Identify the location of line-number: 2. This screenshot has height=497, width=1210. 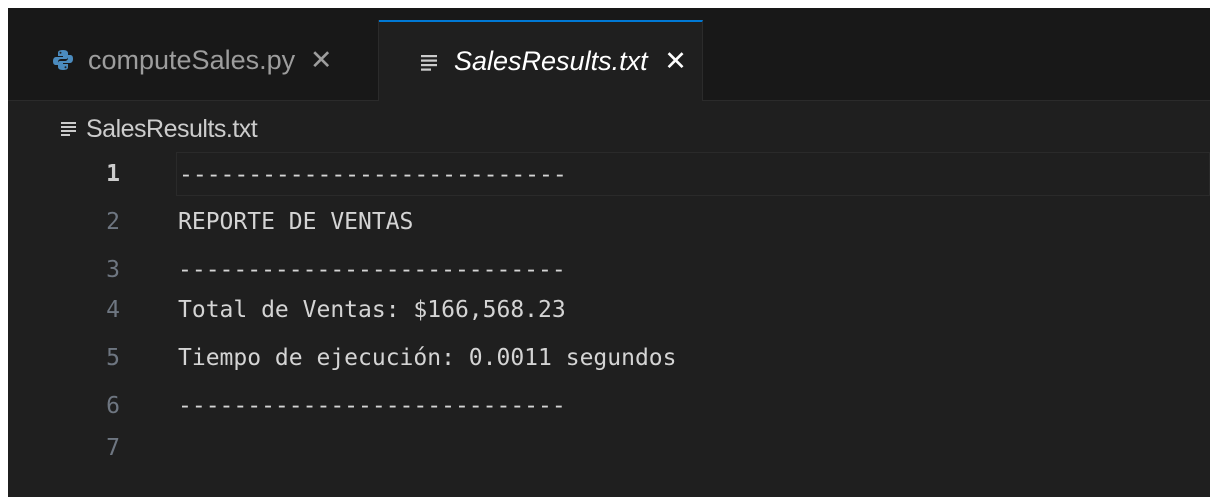
(113, 222).